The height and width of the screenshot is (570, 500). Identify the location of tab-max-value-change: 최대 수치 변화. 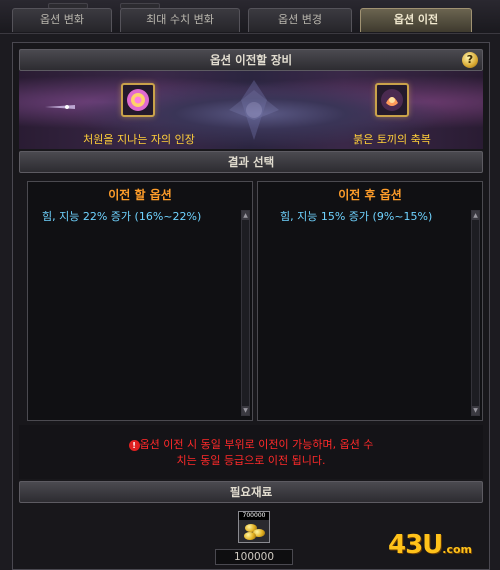
(180, 20).